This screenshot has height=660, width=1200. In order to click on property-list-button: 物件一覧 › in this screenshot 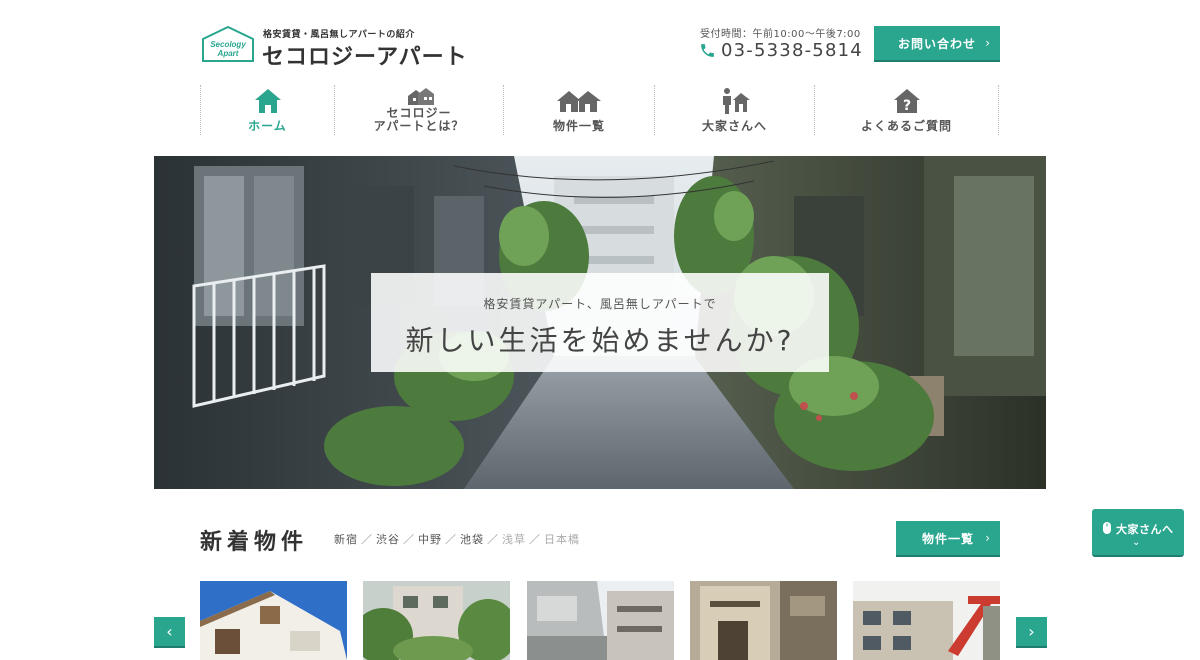, I will do `click(948, 539)`.